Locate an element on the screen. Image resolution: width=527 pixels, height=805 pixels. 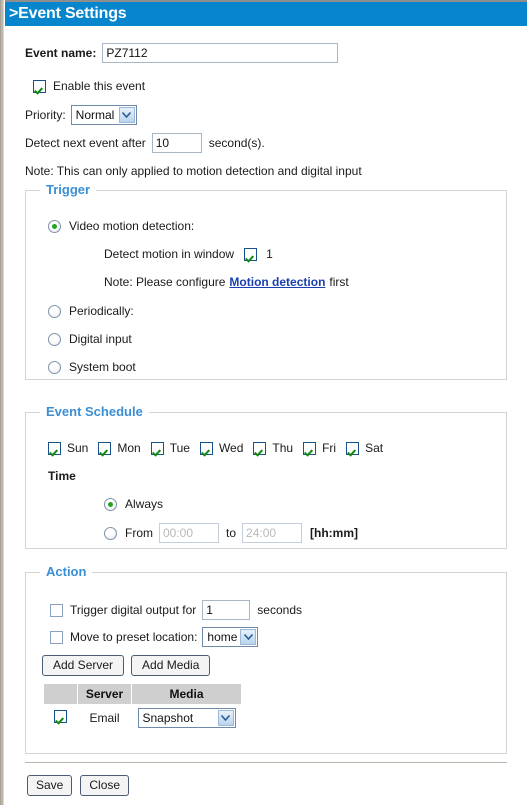
preset-location-row: Move to preset location: home is located at coordinates (154, 637).